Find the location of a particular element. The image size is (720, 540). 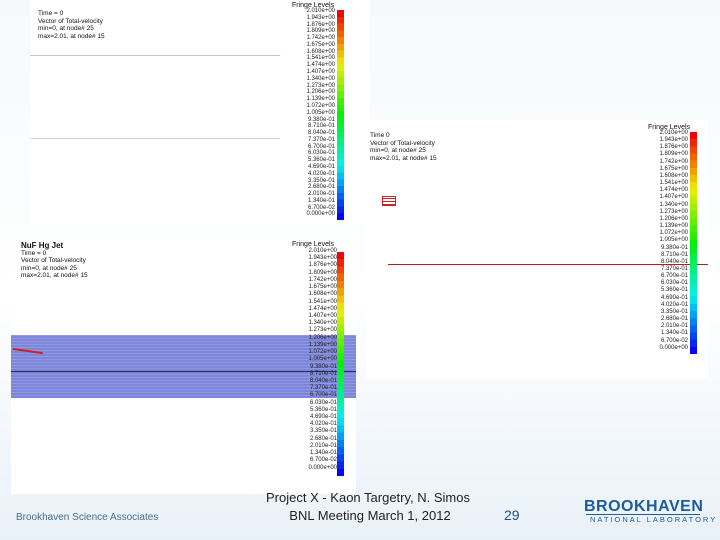

fringe-level-label: 1.206e+00 is located at coordinates (322, 337).